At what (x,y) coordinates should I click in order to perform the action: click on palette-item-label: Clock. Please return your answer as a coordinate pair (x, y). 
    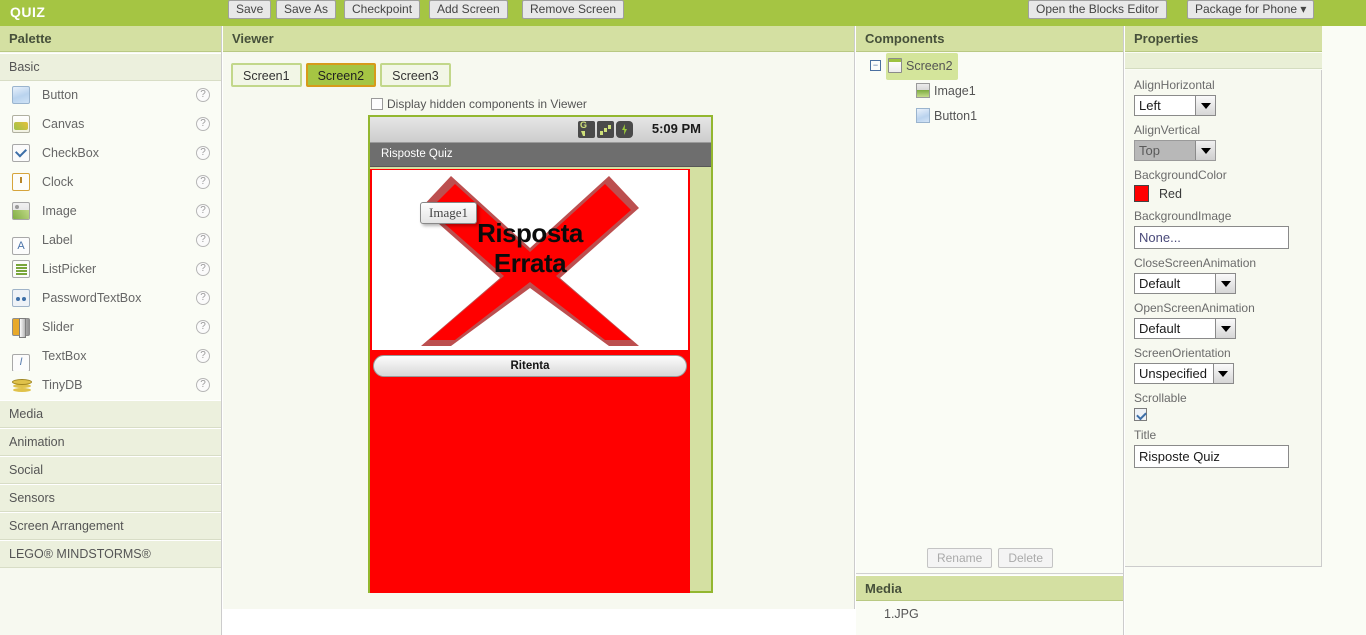
    Looking at the image, I should click on (58, 182).